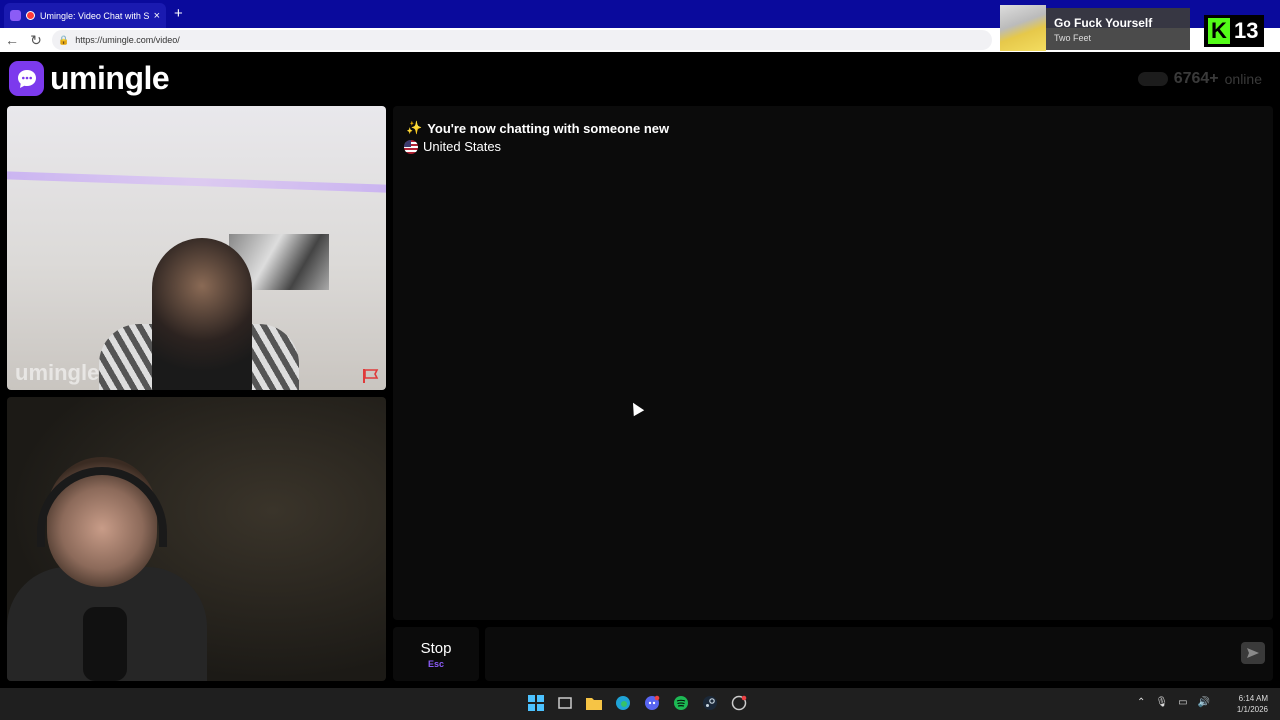  Describe the element at coordinates (710, 703) in the screenshot. I see `steam-icon` at that location.